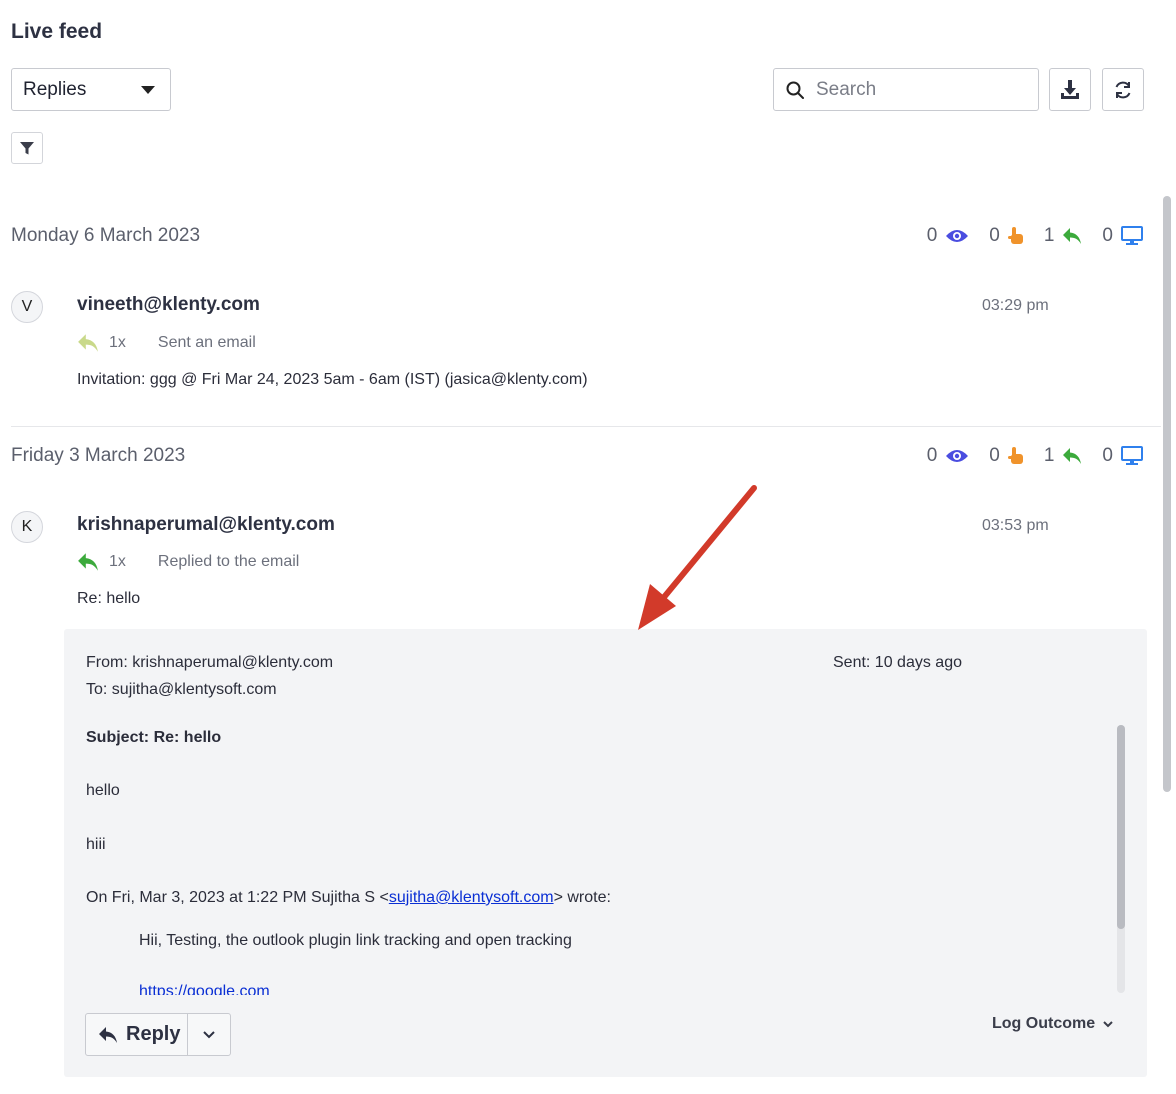 The width and height of the screenshot is (1176, 1094). What do you see at coordinates (108, 599) in the screenshot?
I see `email-subject: Re: hello` at bounding box center [108, 599].